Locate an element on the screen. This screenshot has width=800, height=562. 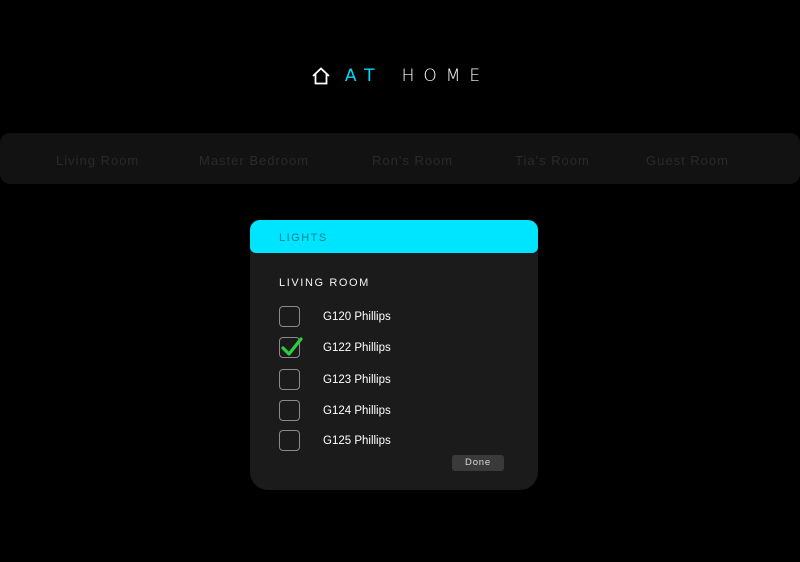
light-name: G124 Phillips is located at coordinates (357, 410).